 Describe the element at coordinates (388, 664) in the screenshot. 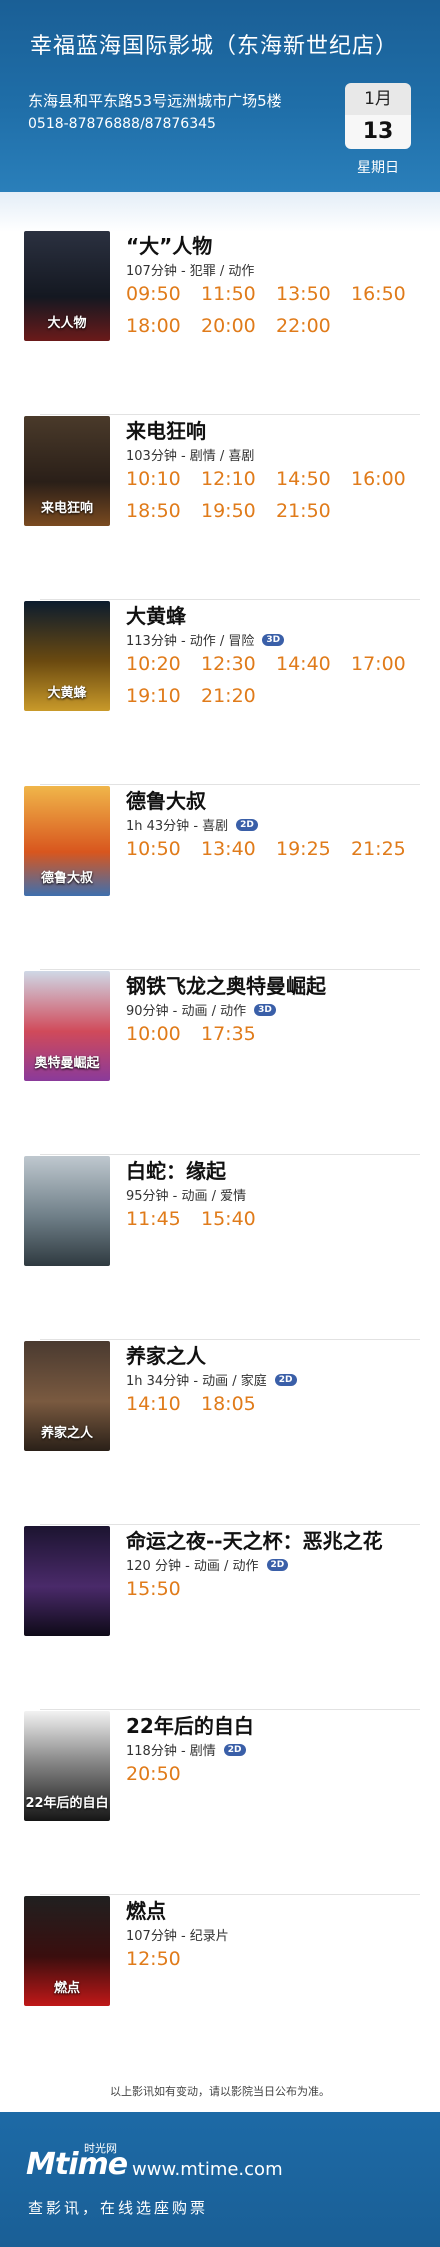

I see `showtime: 17:00` at that location.